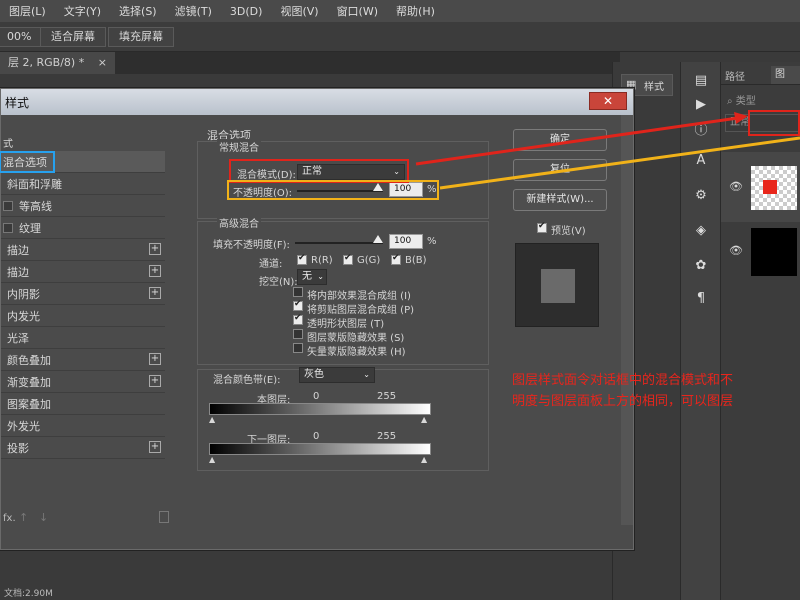 This screenshot has width=800, height=600. I want to click on annotation-arrows, so click(607, 151).